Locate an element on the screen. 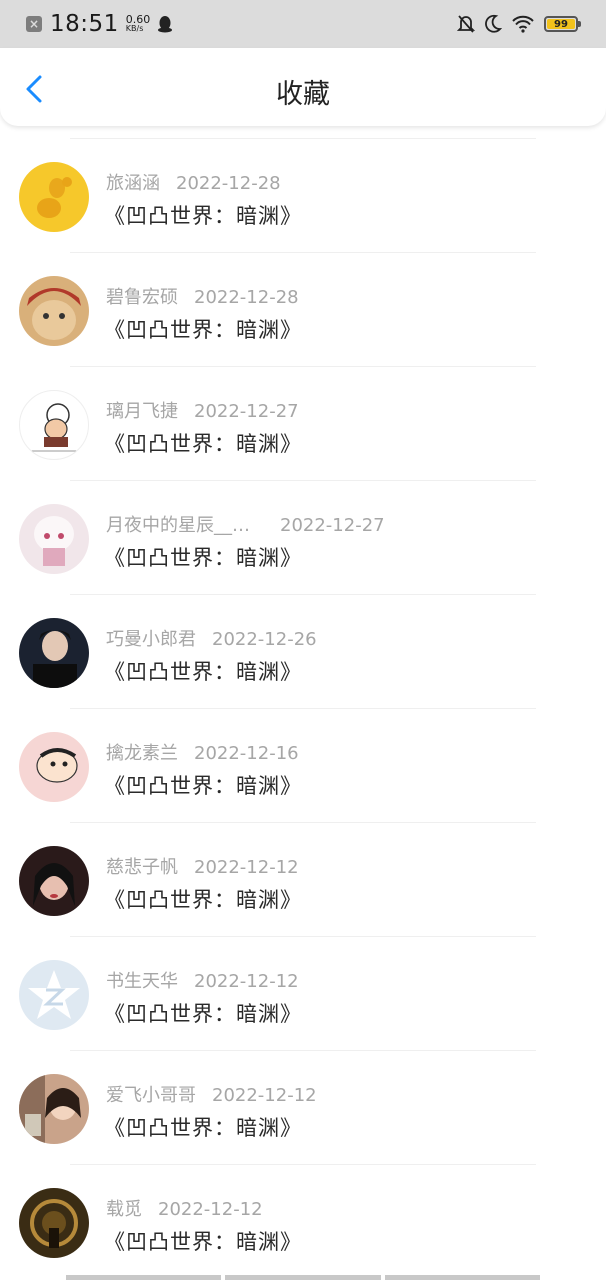  page-title: 收藏 is located at coordinates (303, 94).